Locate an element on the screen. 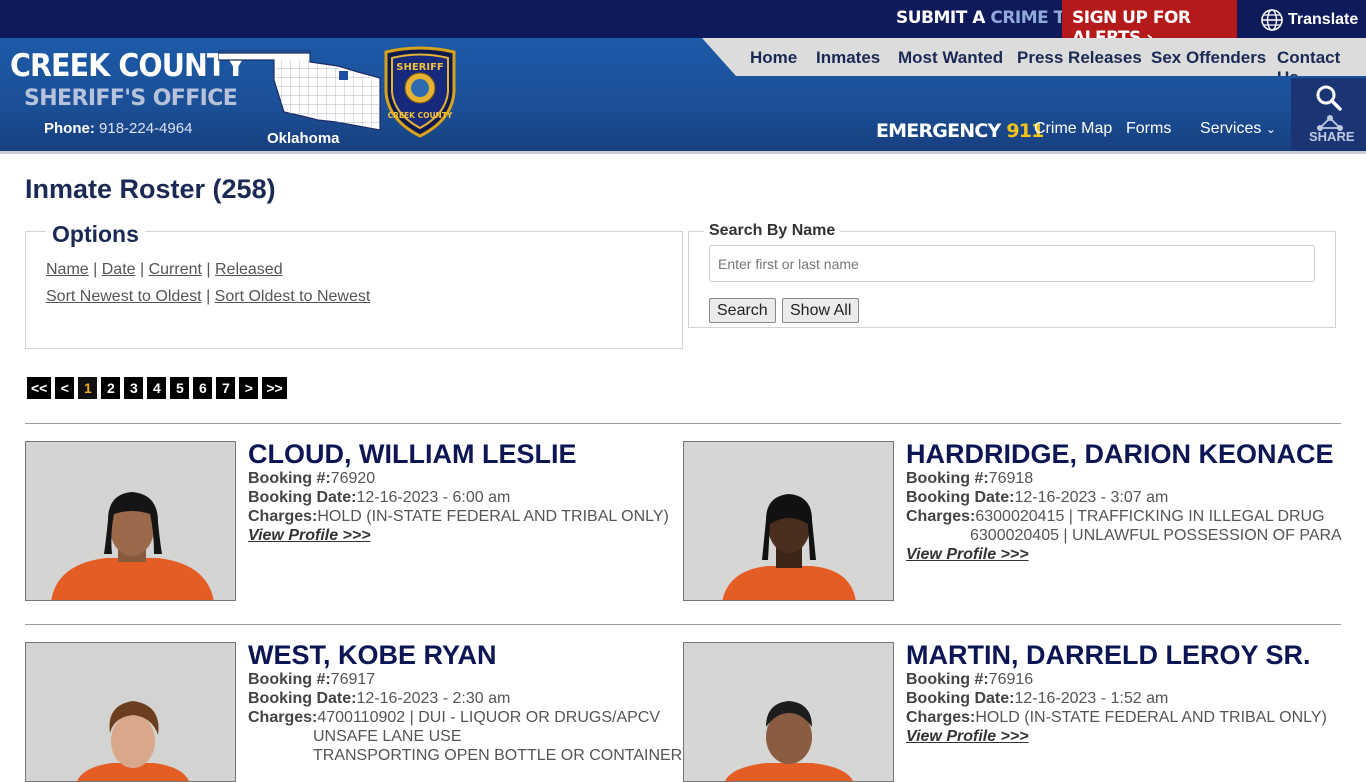 This screenshot has width=1366, height=782. sort-oldest-link: Sort Oldest to Newest is located at coordinates (293, 296).